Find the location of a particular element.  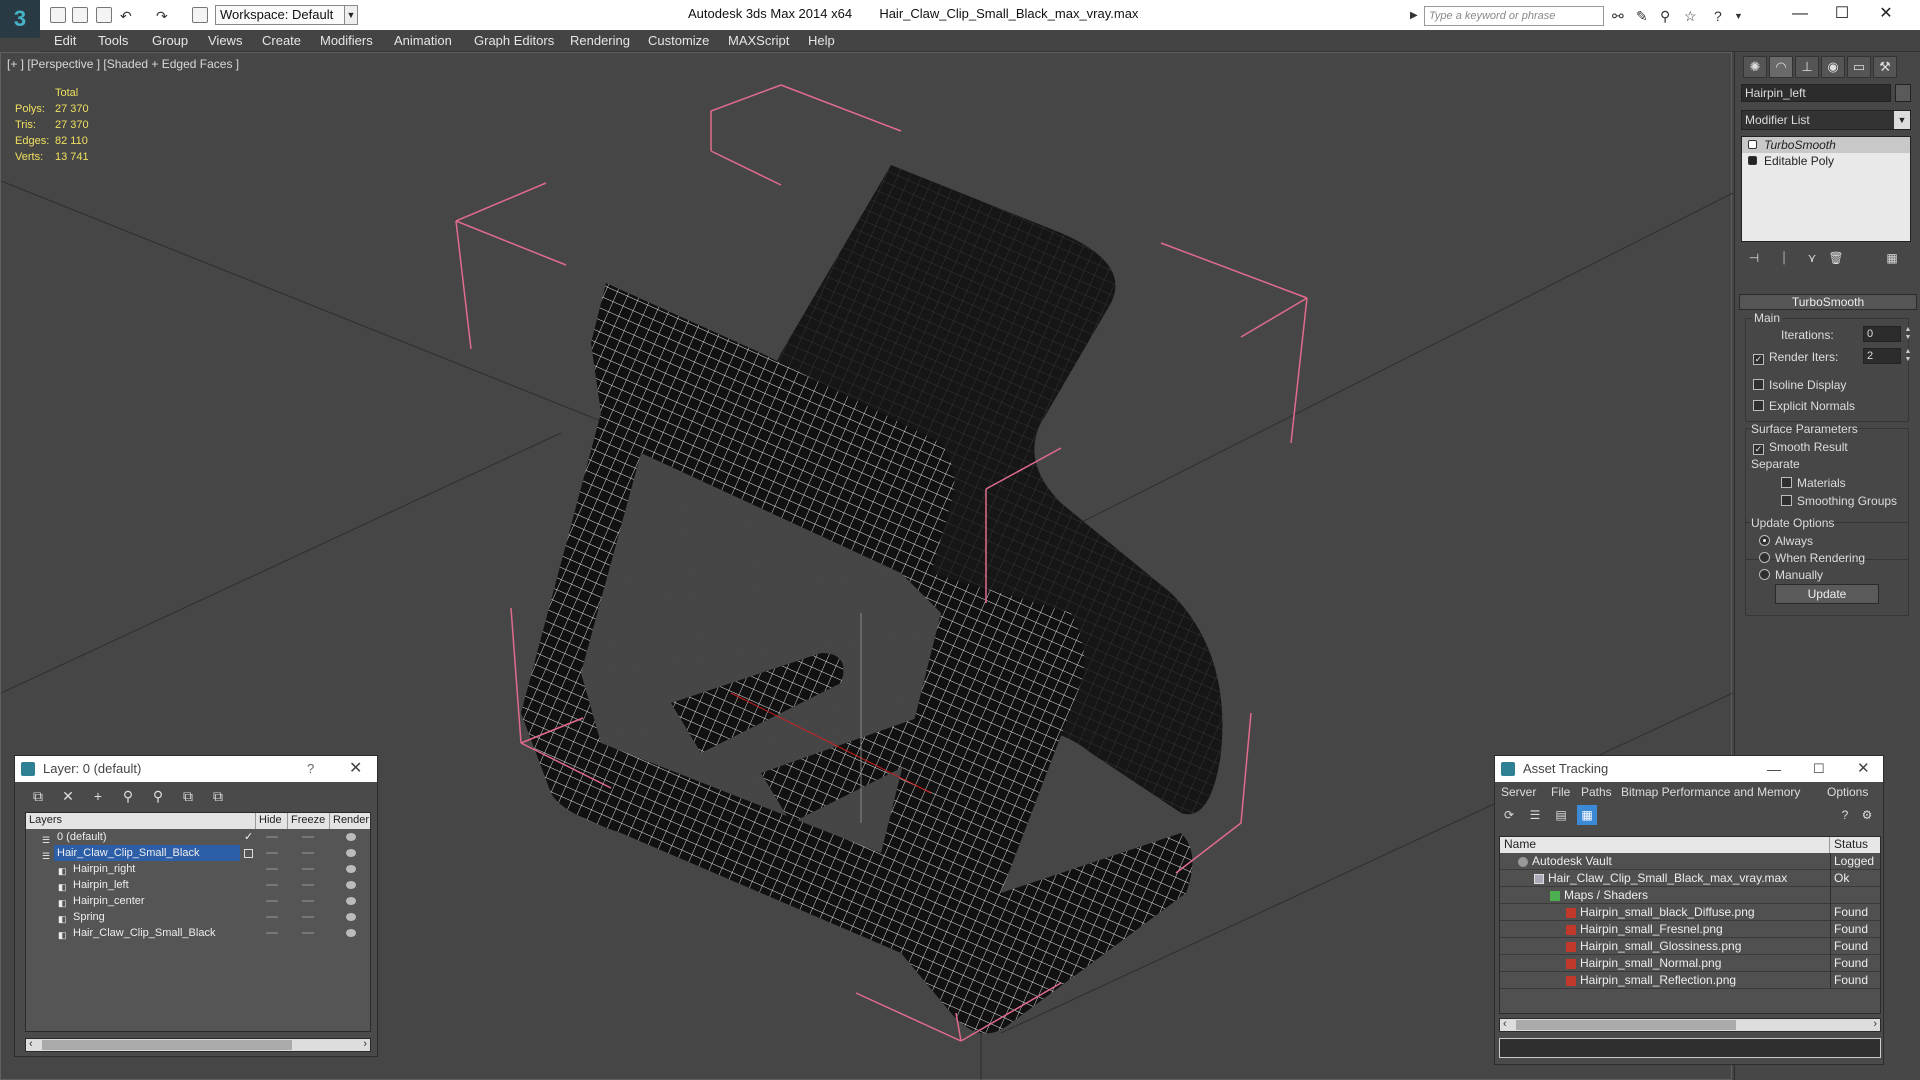

communication-icon: ⚲ is located at coordinates (1665, 16).